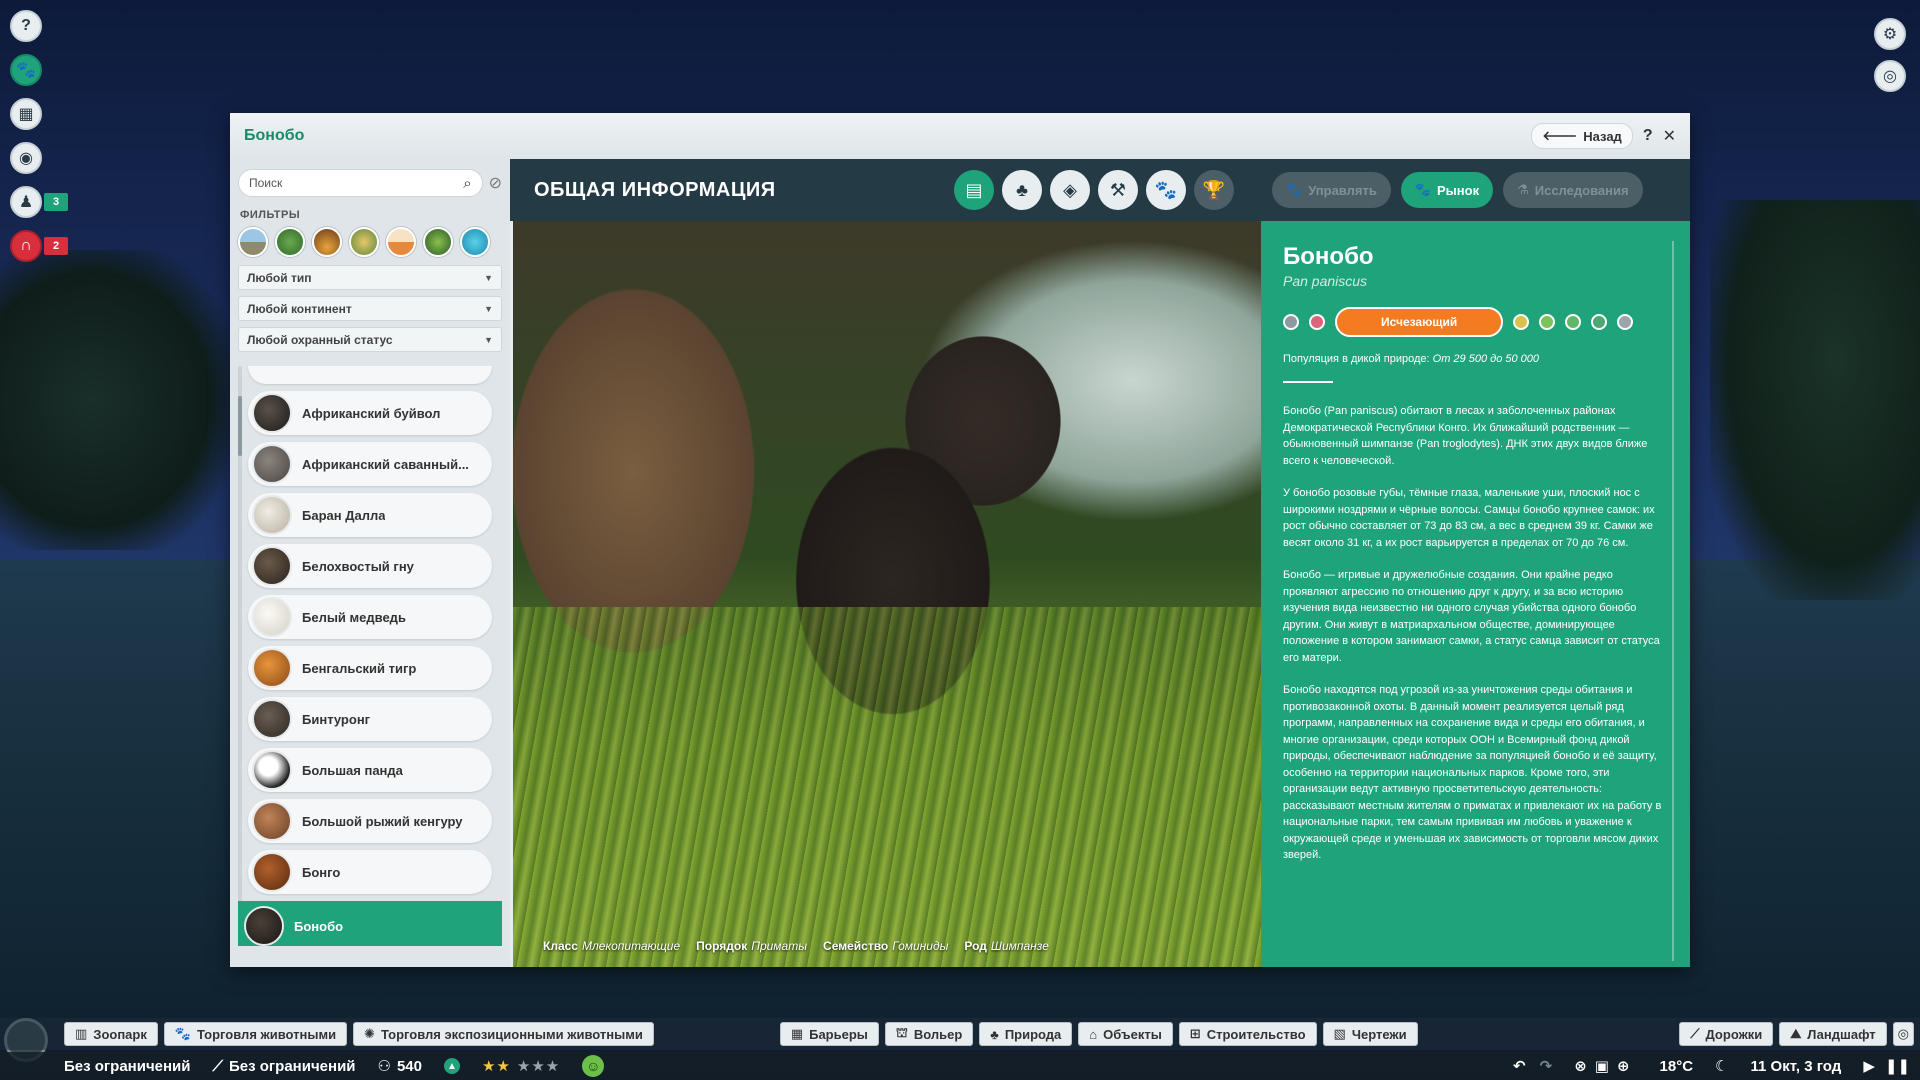 The image size is (1920, 1080). What do you see at coordinates (1519, 1066) in the screenshot?
I see `undo-button: ↶` at bounding box center [1519, 1066].